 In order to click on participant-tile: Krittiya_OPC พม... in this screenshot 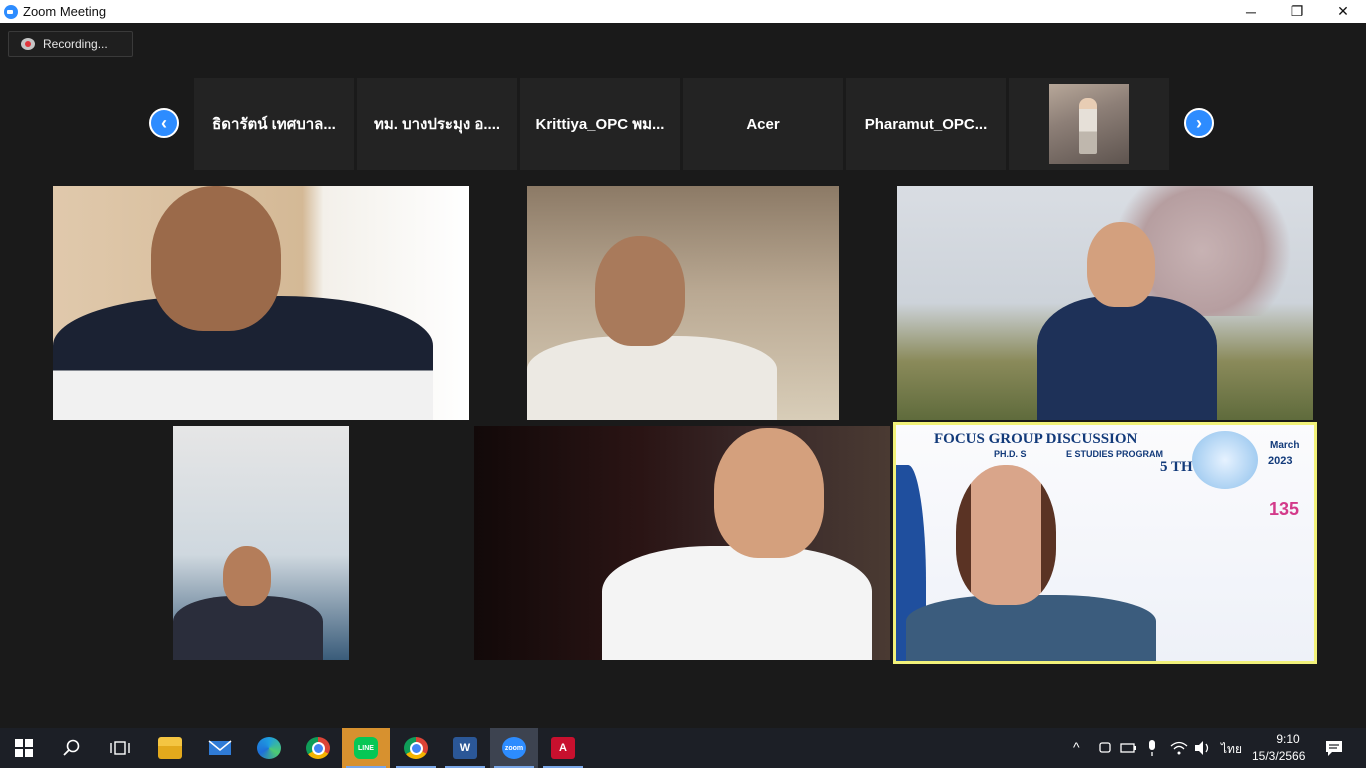, I will do `click(600, 124)`.